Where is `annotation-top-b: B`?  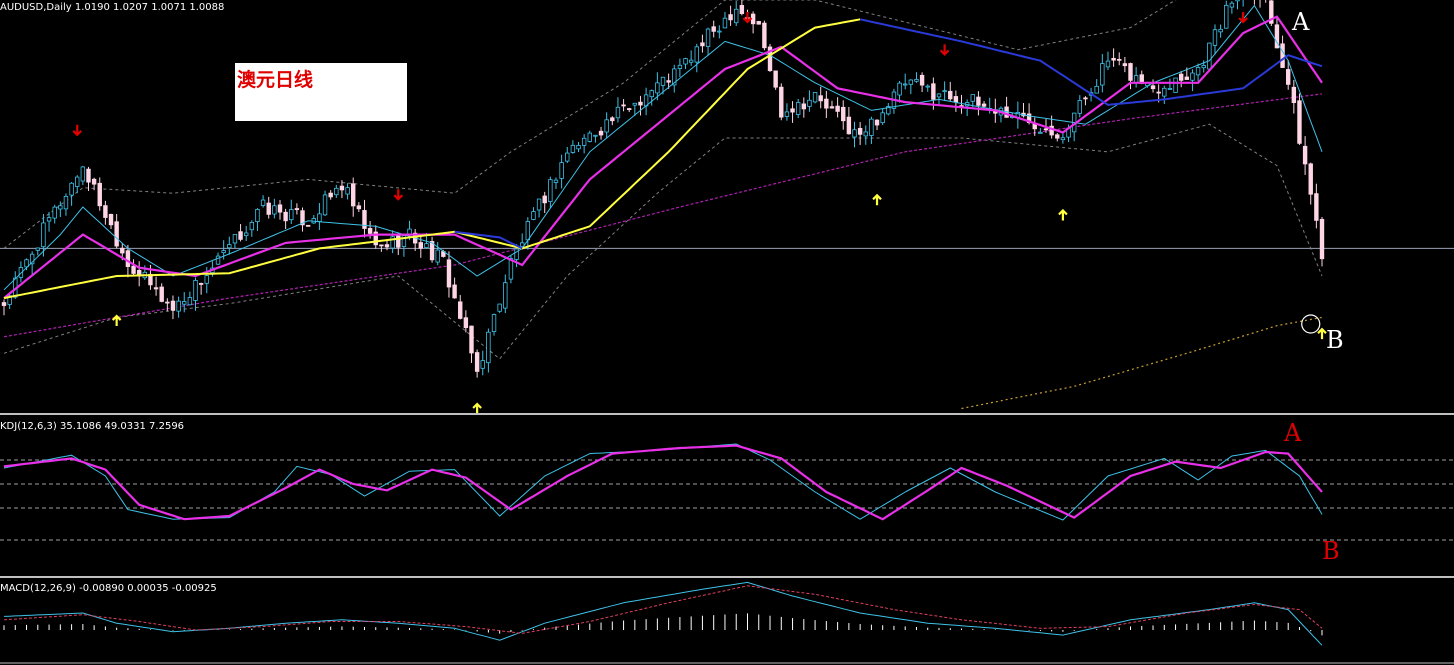
annotation-top-b: B is located at coordinates (1335, 340).